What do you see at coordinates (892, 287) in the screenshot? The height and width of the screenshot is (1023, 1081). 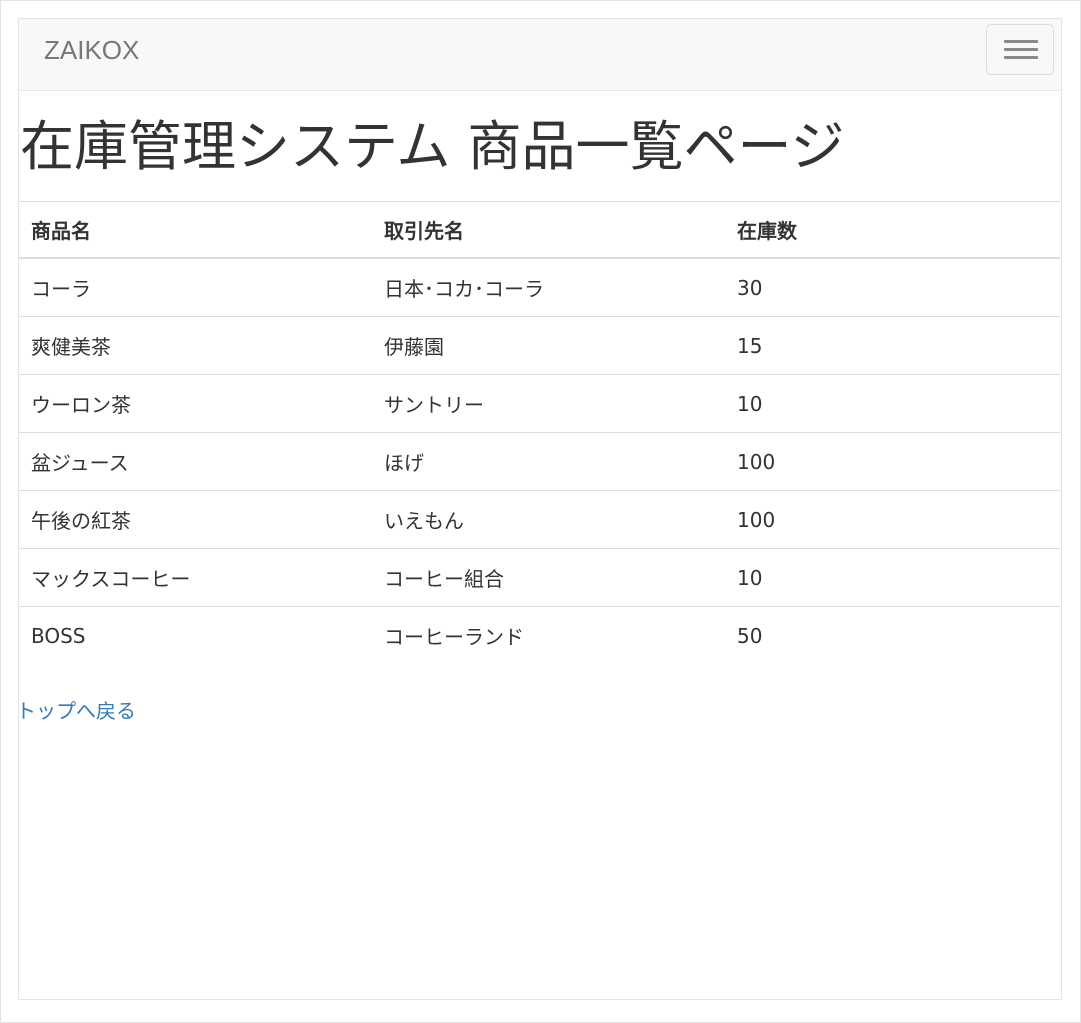 I see `cell-stock-count: 30` at bounding box center [892, 287].